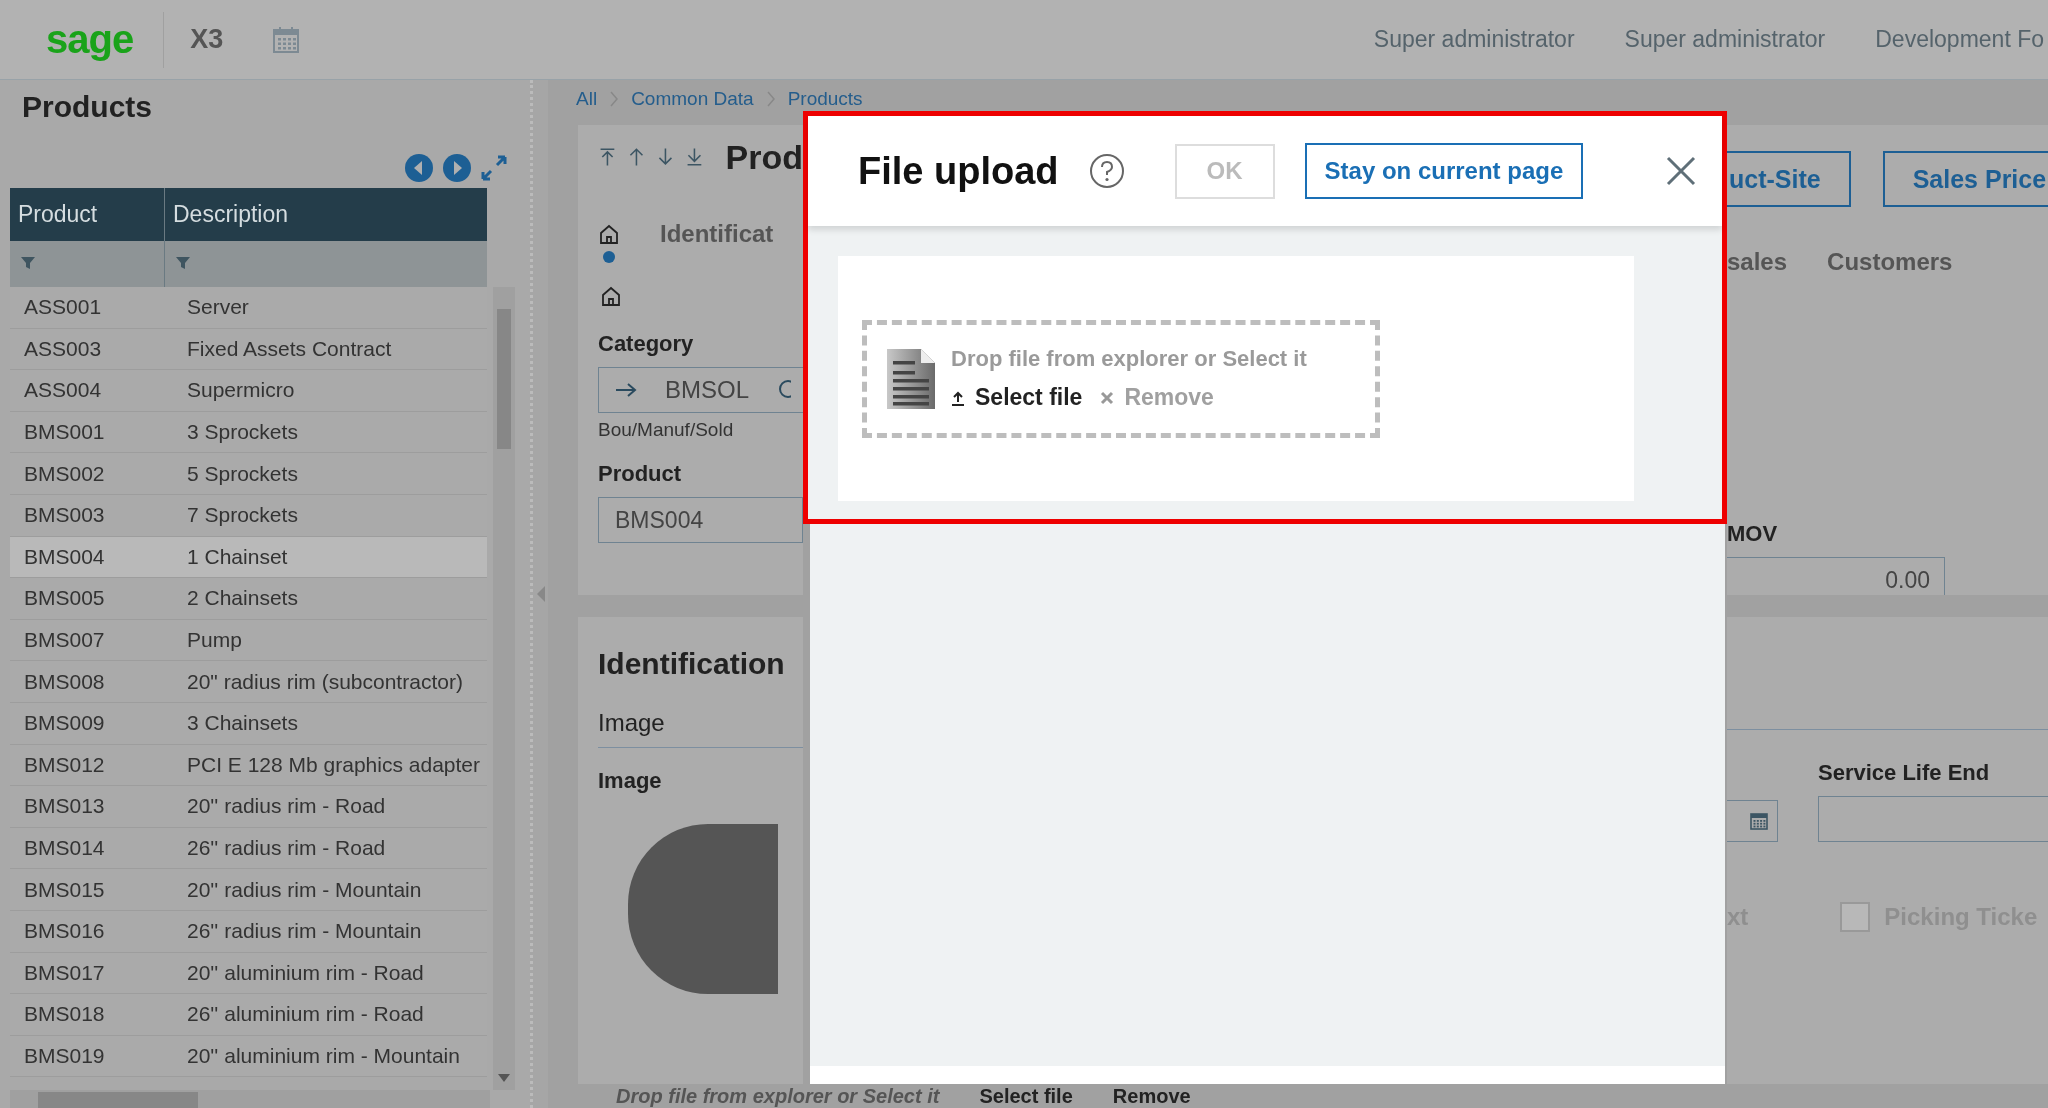 The image size is (2048, 1108). I want to click on category-field: BMSOL, so click(700, 390).